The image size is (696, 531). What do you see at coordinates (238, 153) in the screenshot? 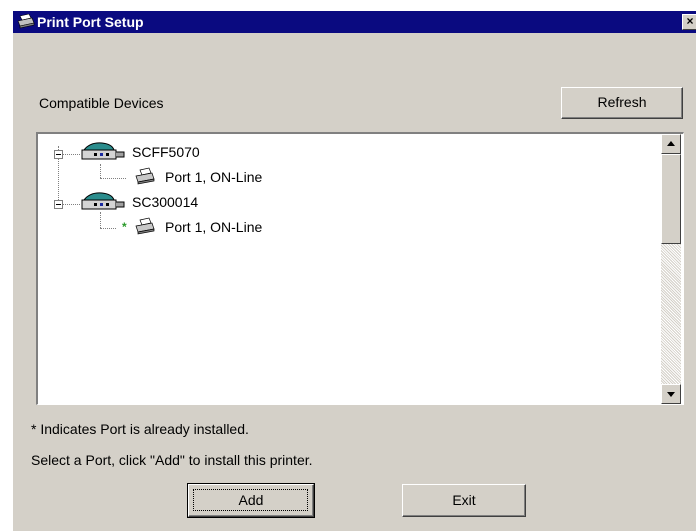
I see `tree-item-device-scff5070: SCFF5070` at bounding box center [238, 153].